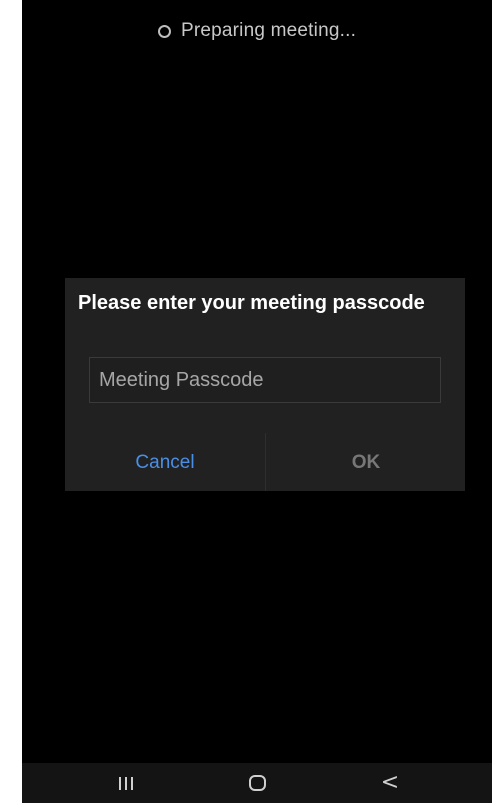  What do you see at coordinates (366, 463) in the screenshot?
I see `ok-button: OK` at bounding box center [366, 463].